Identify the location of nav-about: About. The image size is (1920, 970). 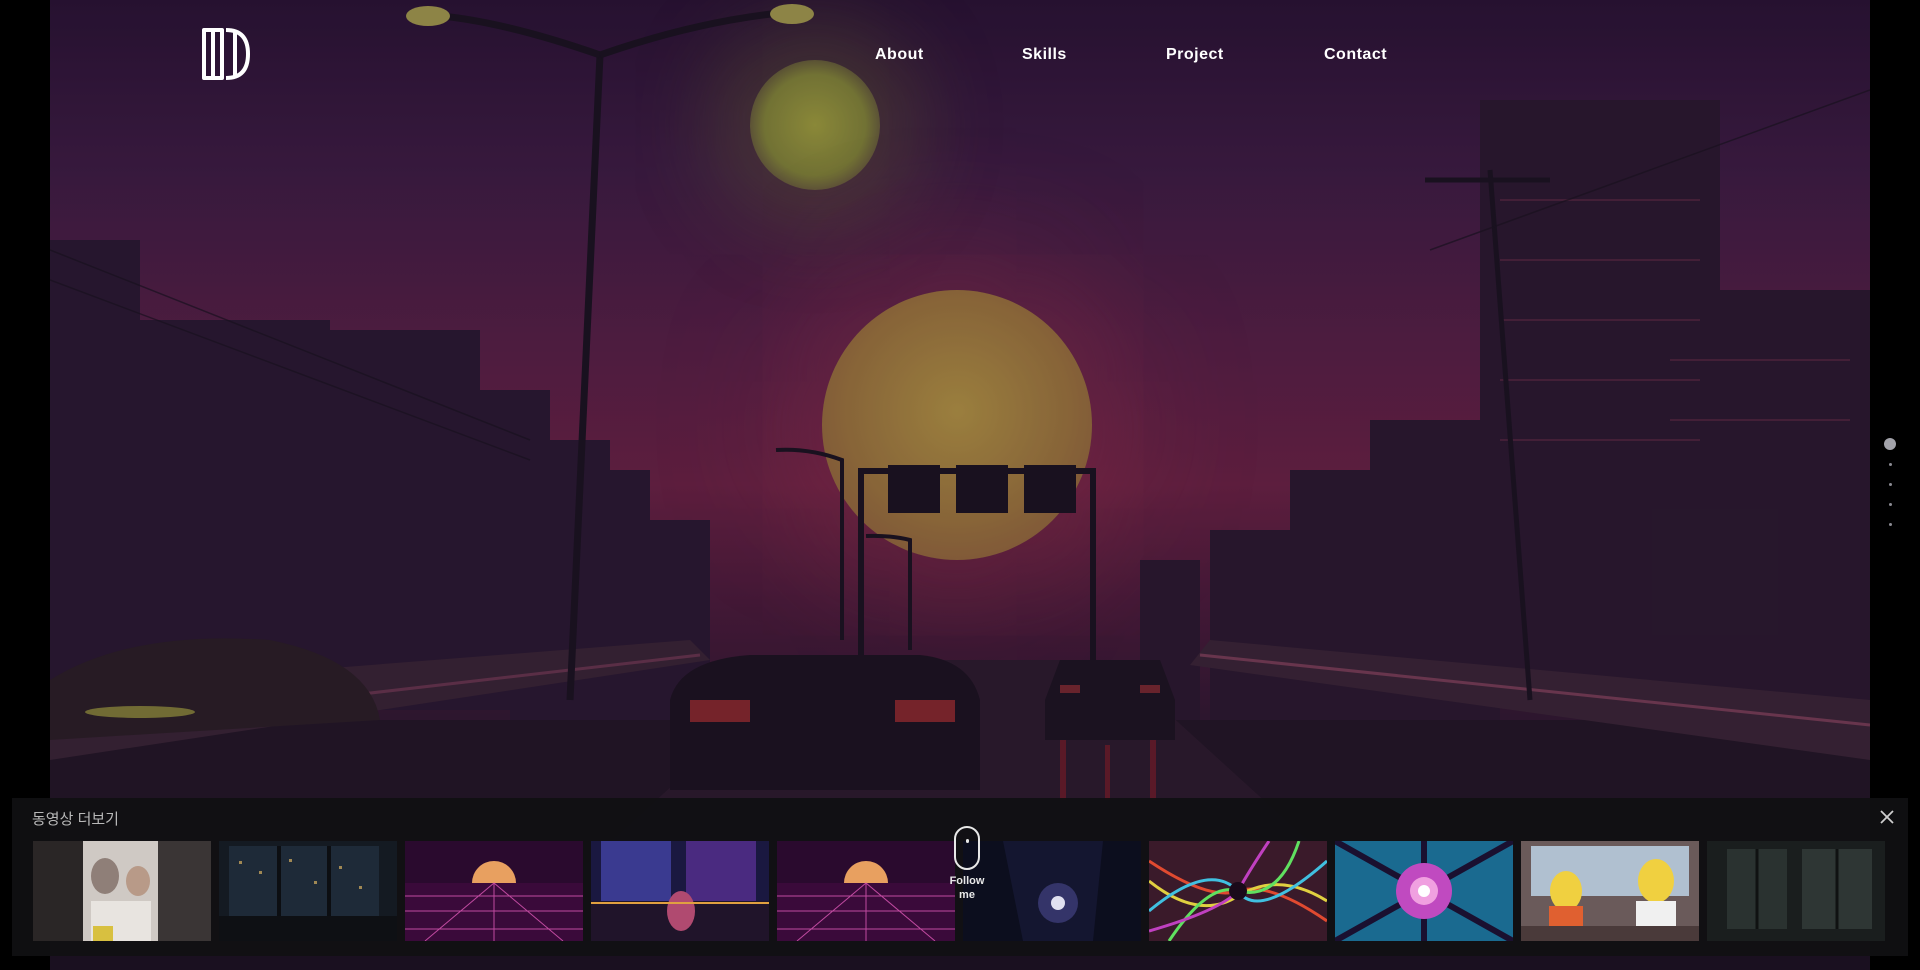
(899, 55).